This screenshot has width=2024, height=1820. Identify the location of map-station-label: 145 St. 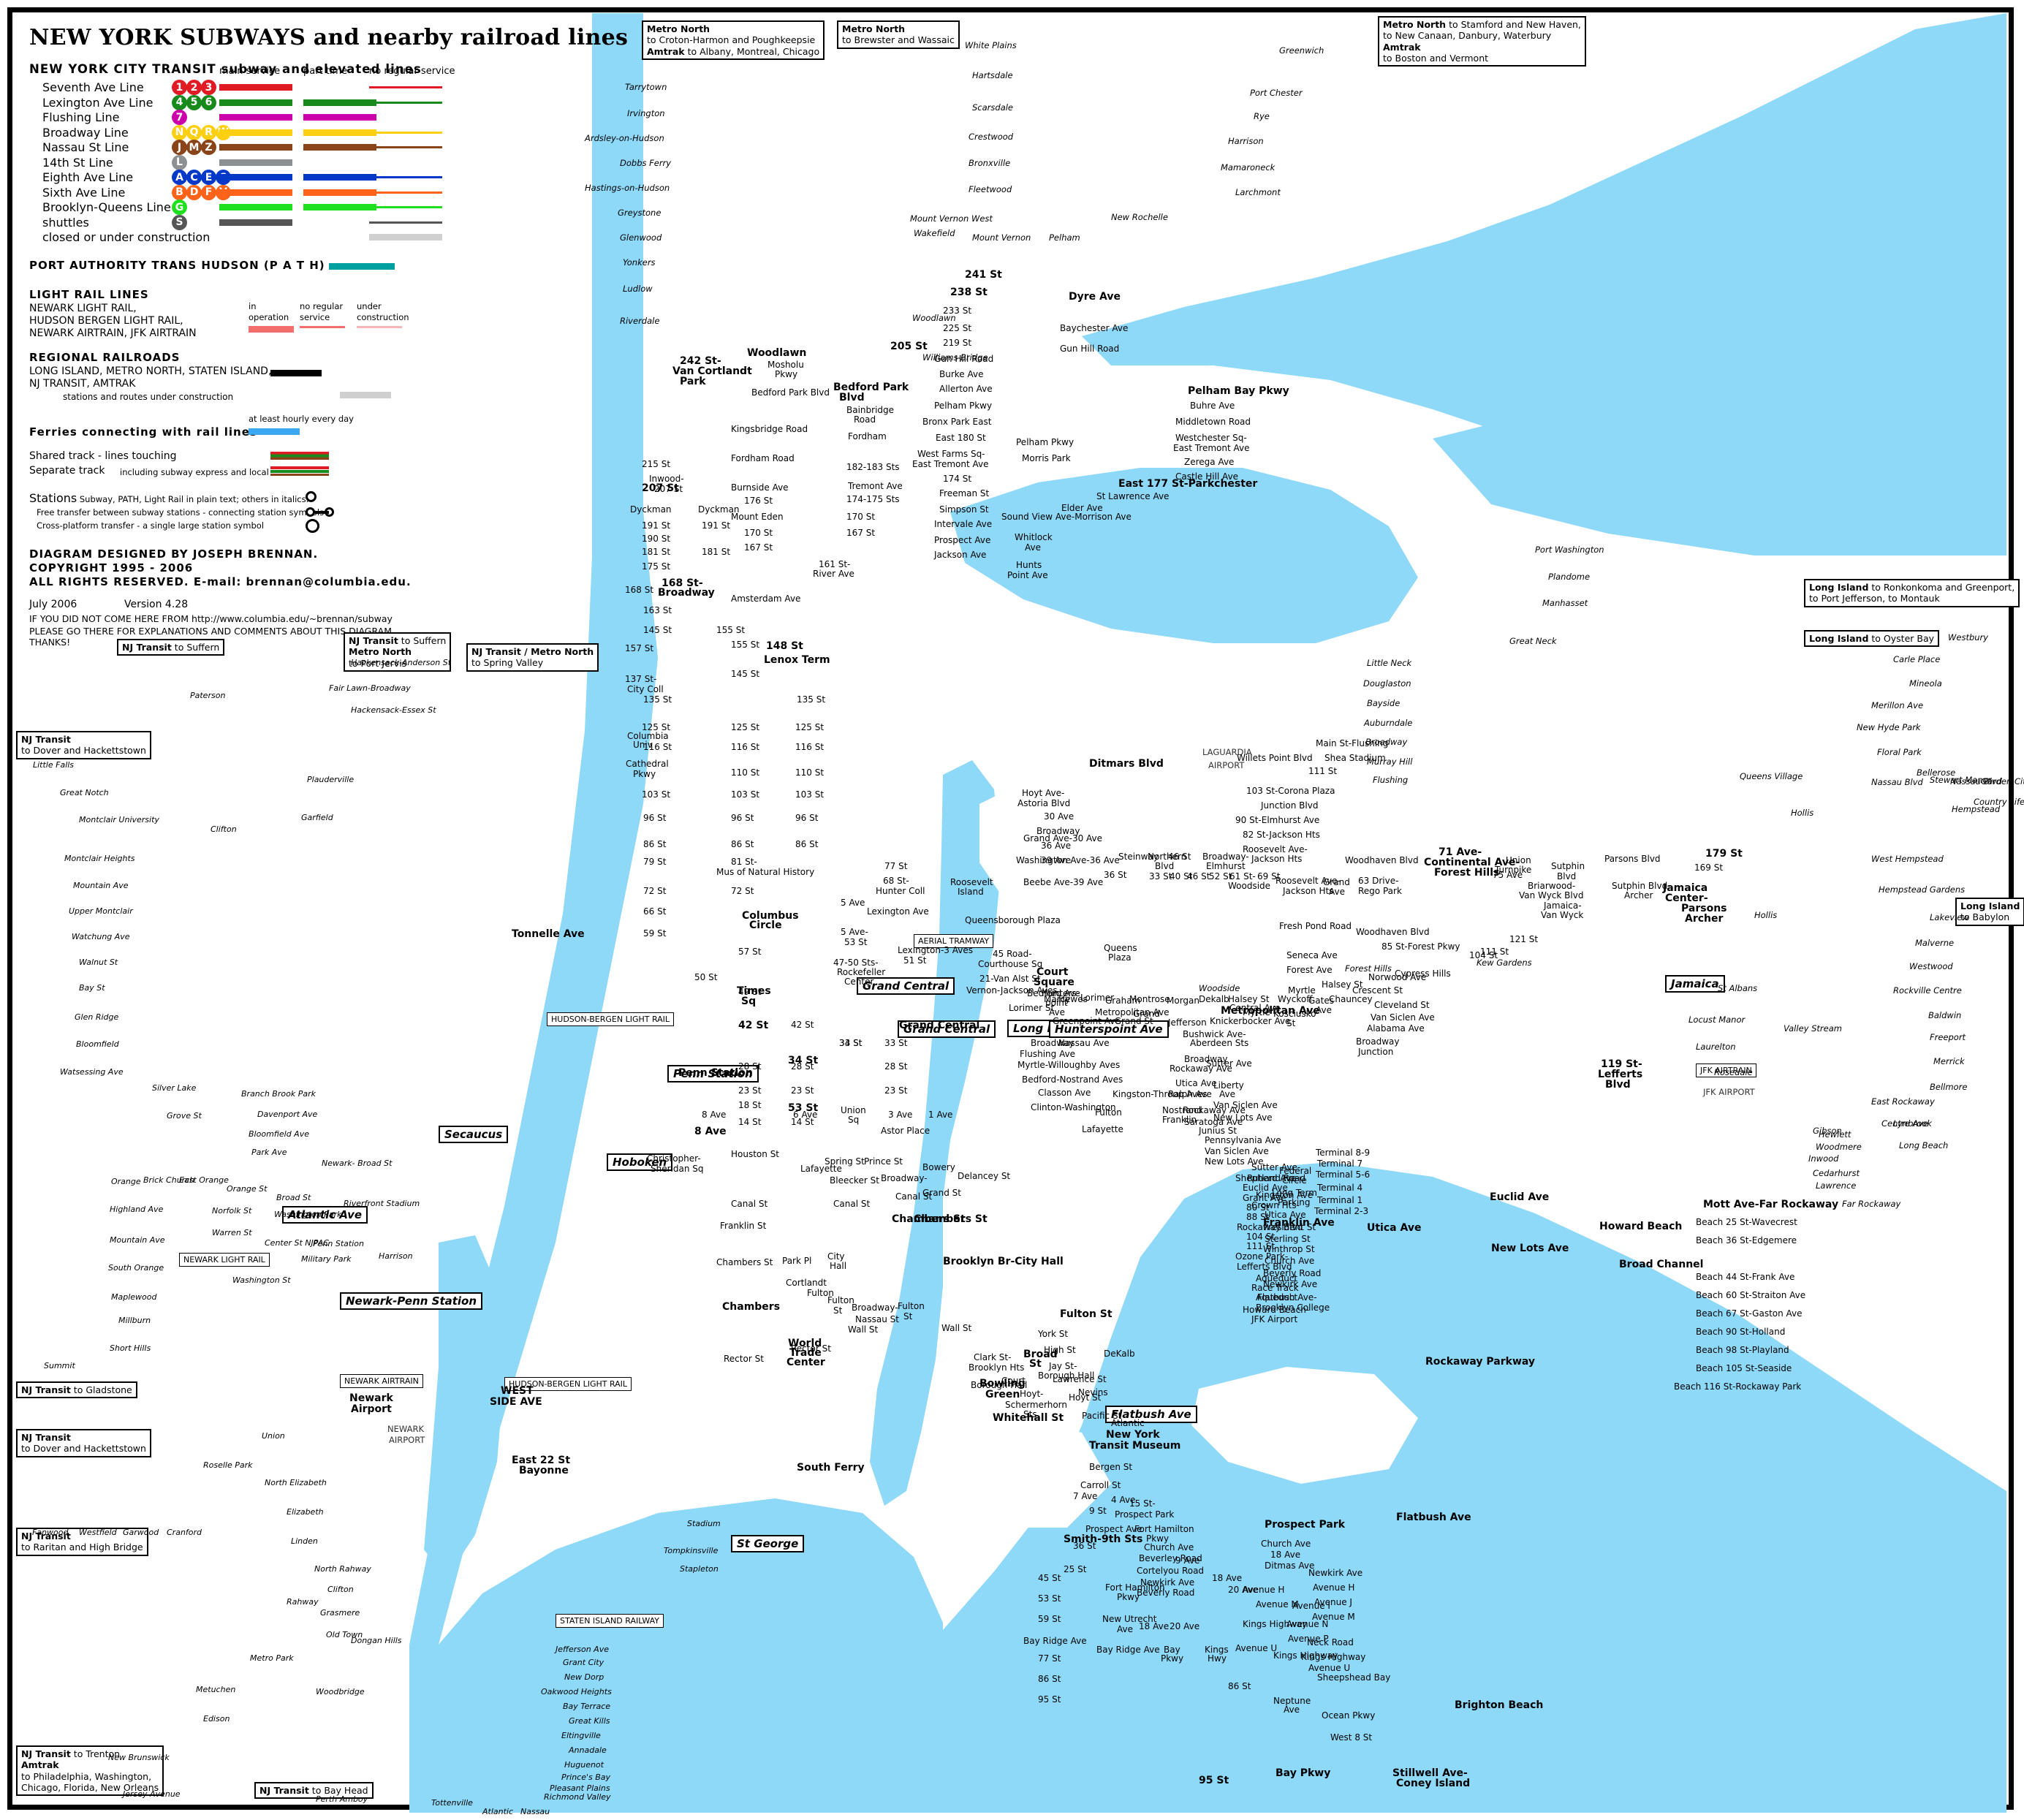
(657, 630).